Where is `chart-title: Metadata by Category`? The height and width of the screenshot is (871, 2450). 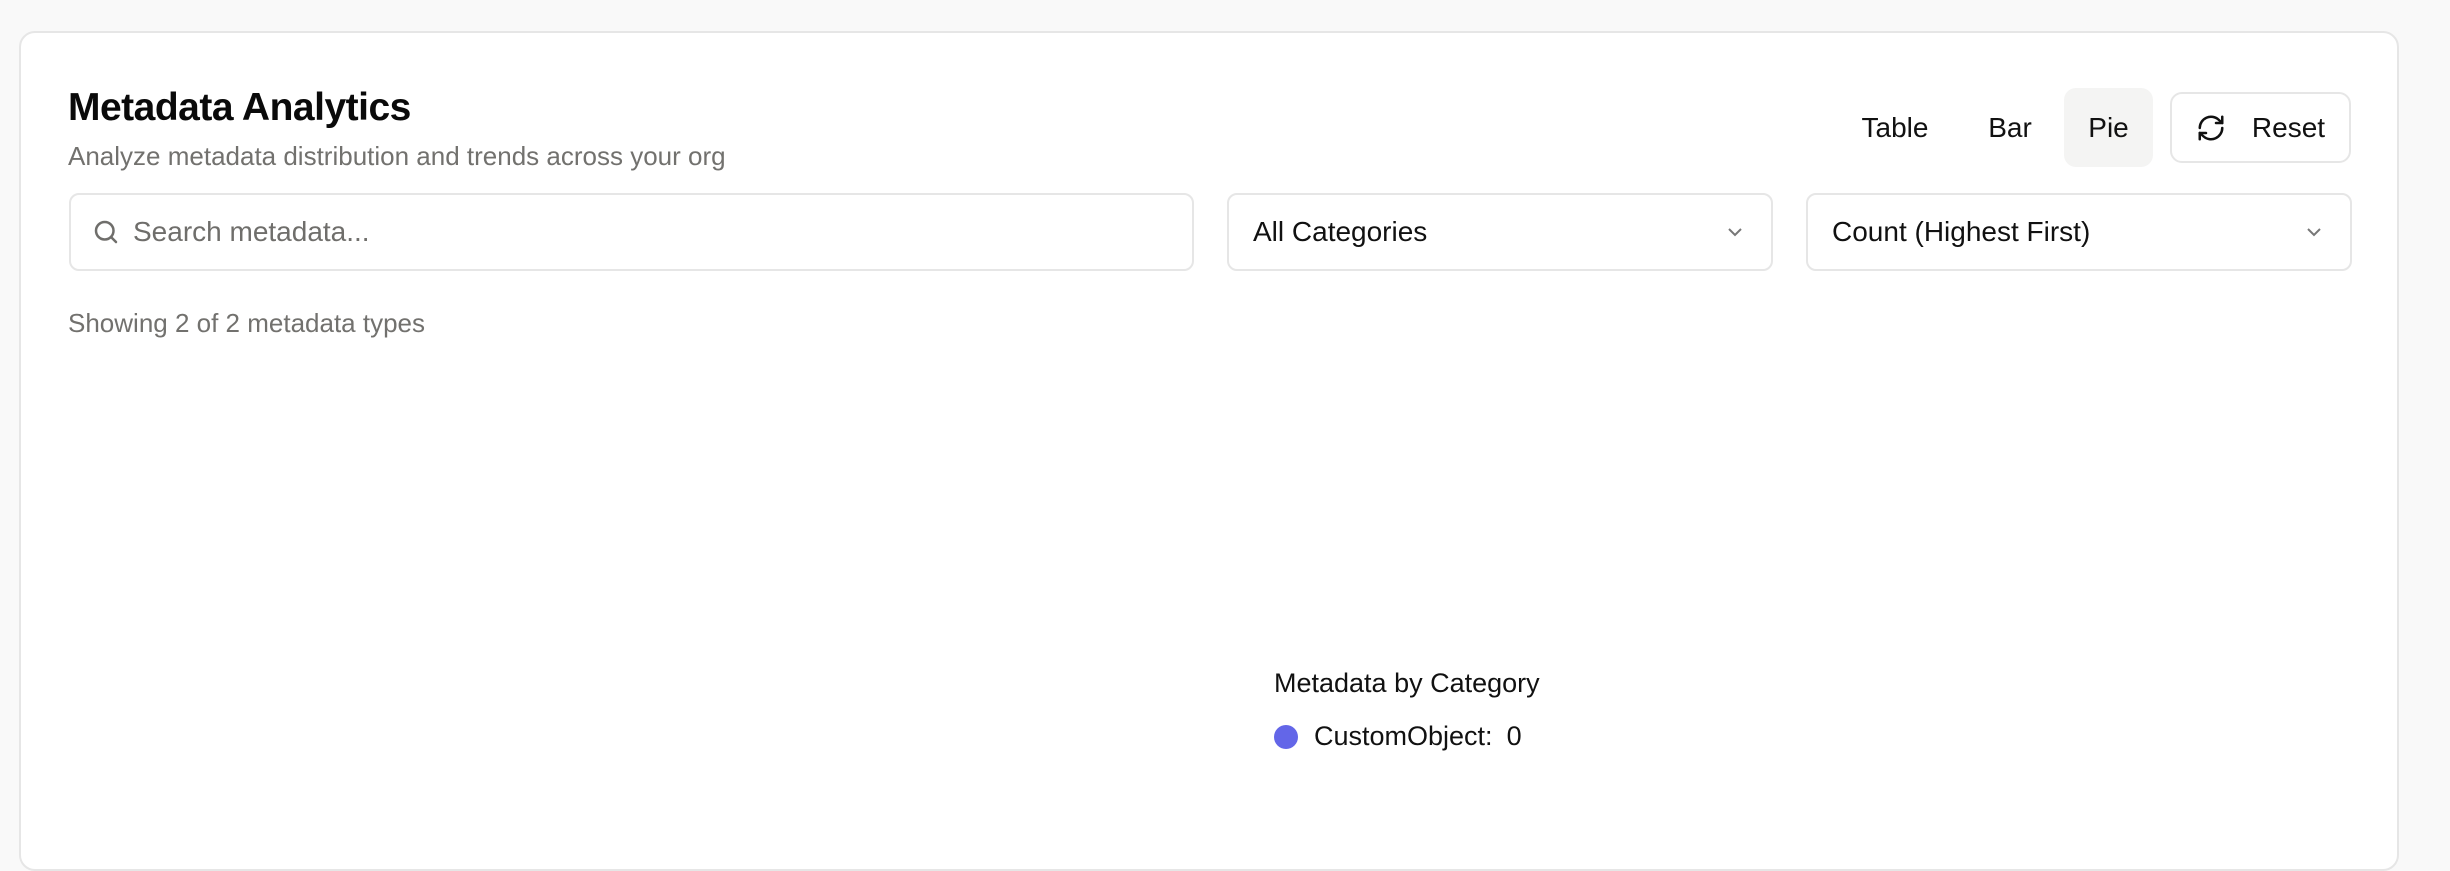
chart-title: Metadata by Category is located at coordinates (1407, 683).